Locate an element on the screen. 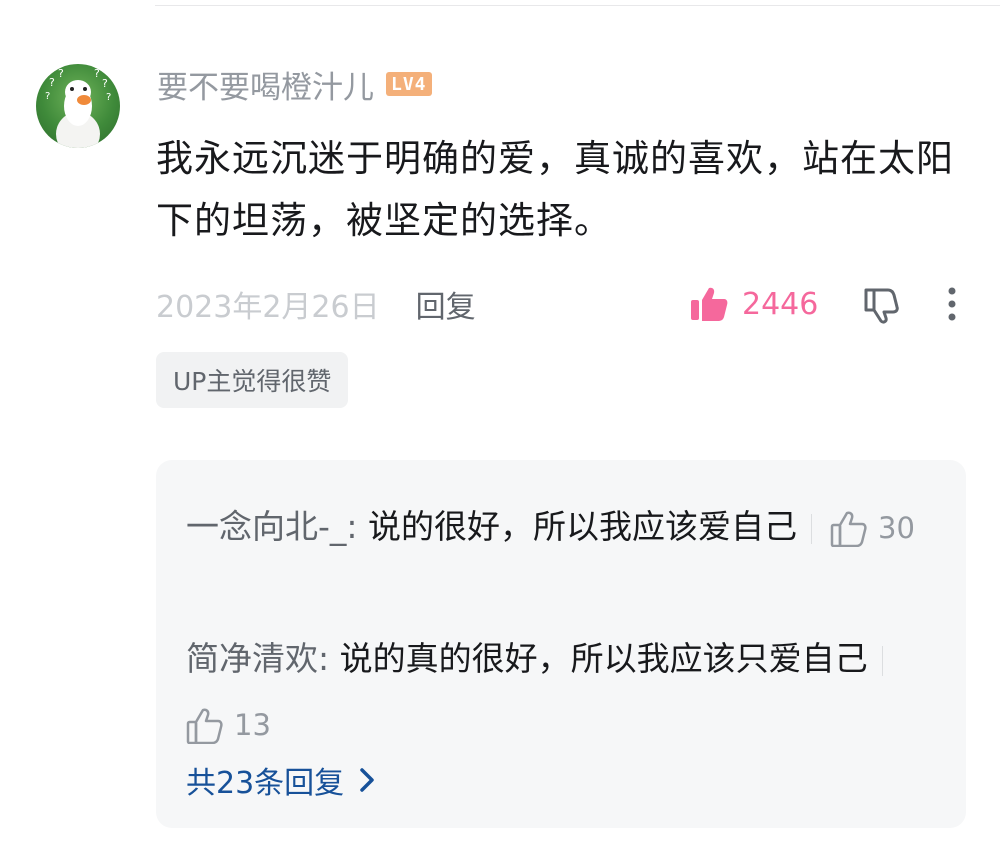  vertical-dots-icon is located at coordinates (952, 304).